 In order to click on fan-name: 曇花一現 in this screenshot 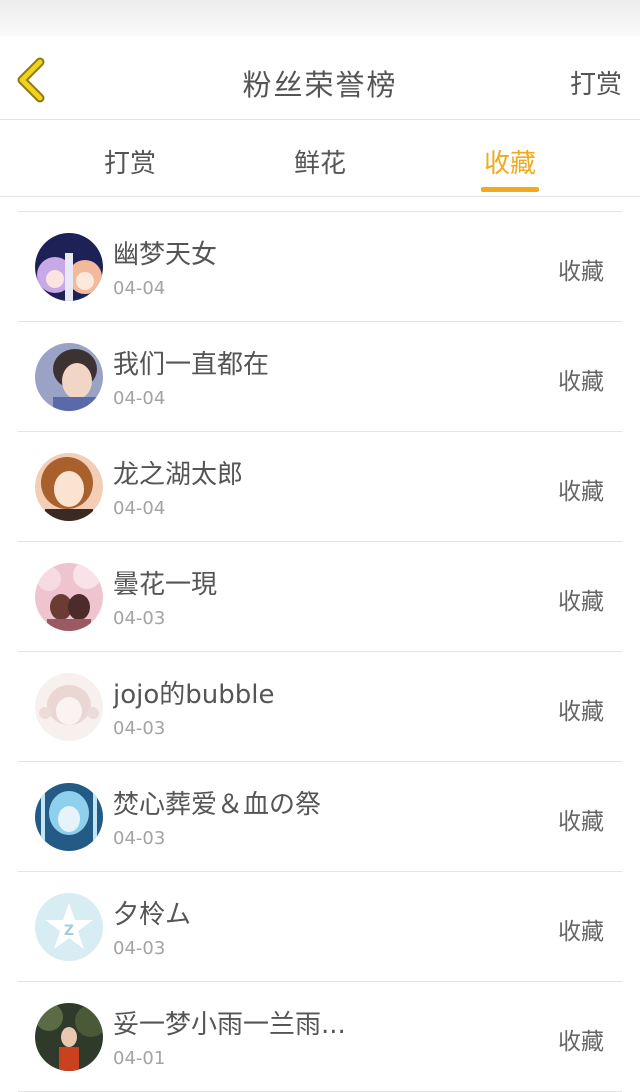, I will do `click(165, 585)`.